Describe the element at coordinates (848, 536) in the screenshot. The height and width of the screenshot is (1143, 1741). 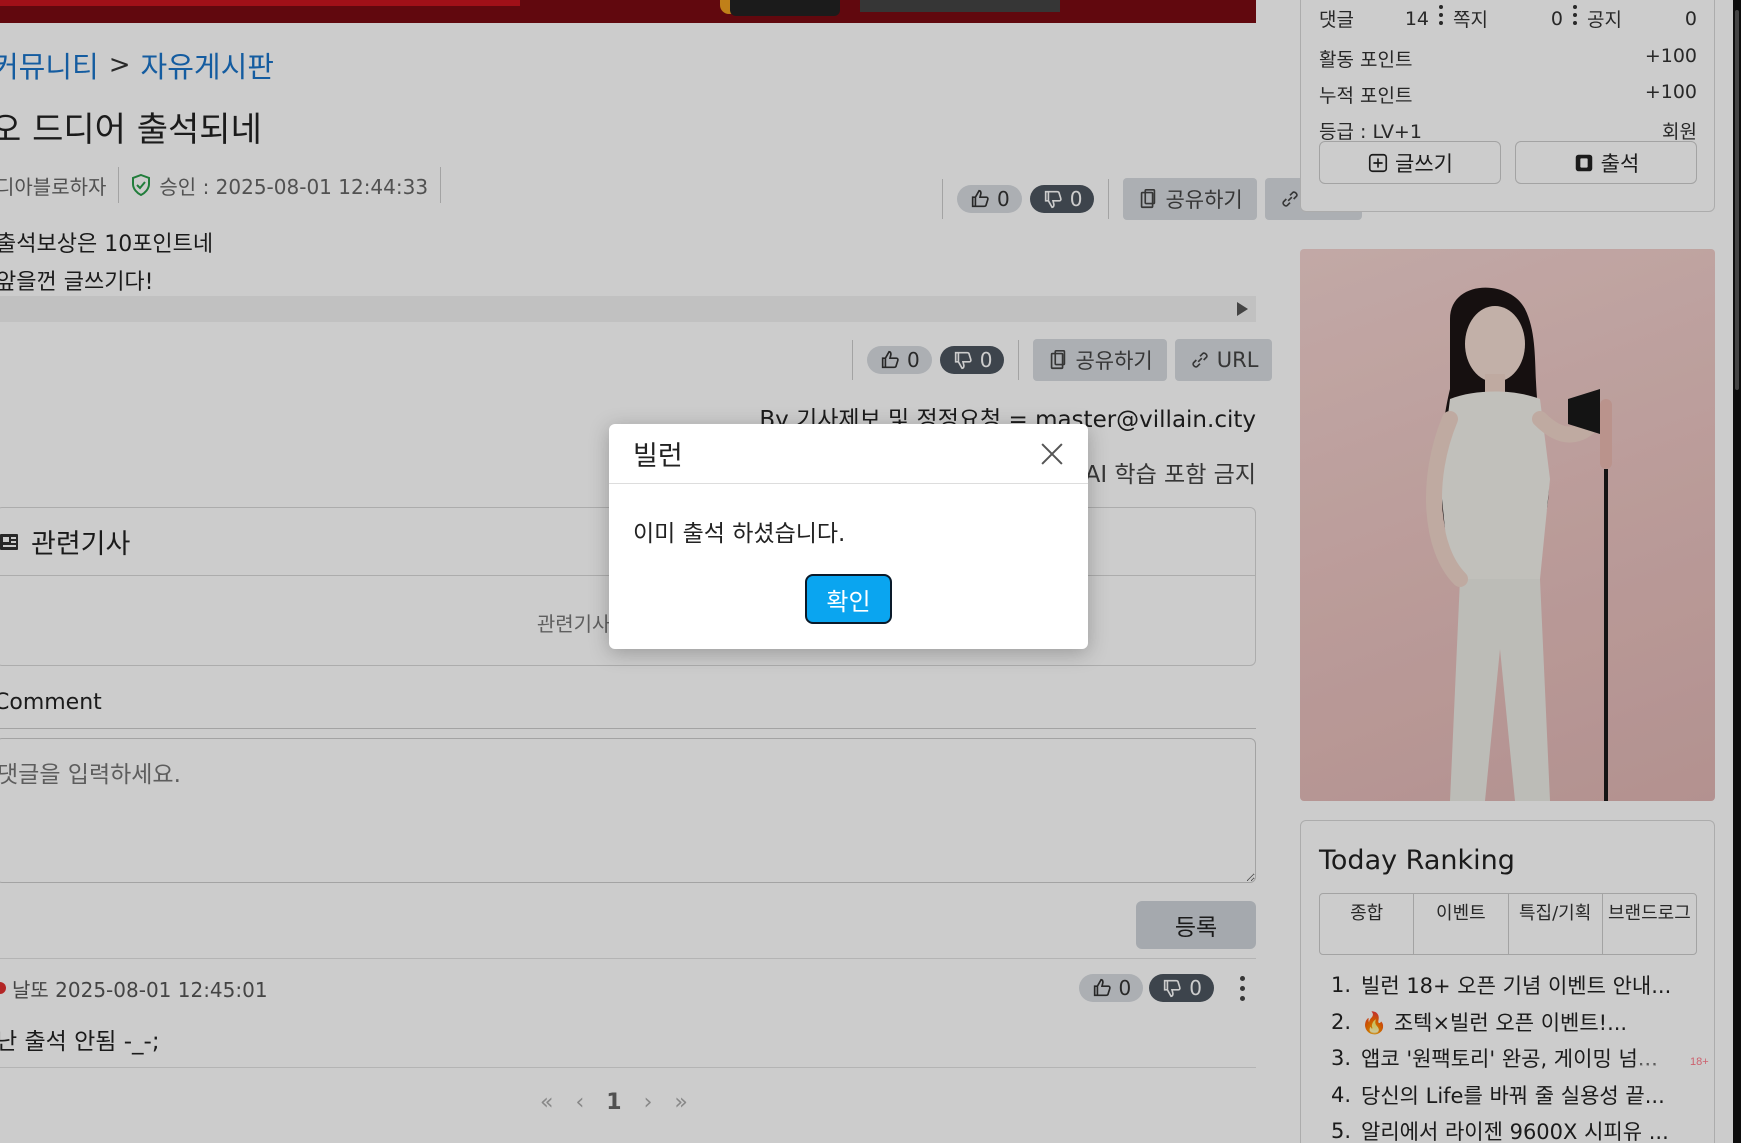
I see `alert-modal: 빌런 이미 출석 하셨습니다. 확인` at that location.